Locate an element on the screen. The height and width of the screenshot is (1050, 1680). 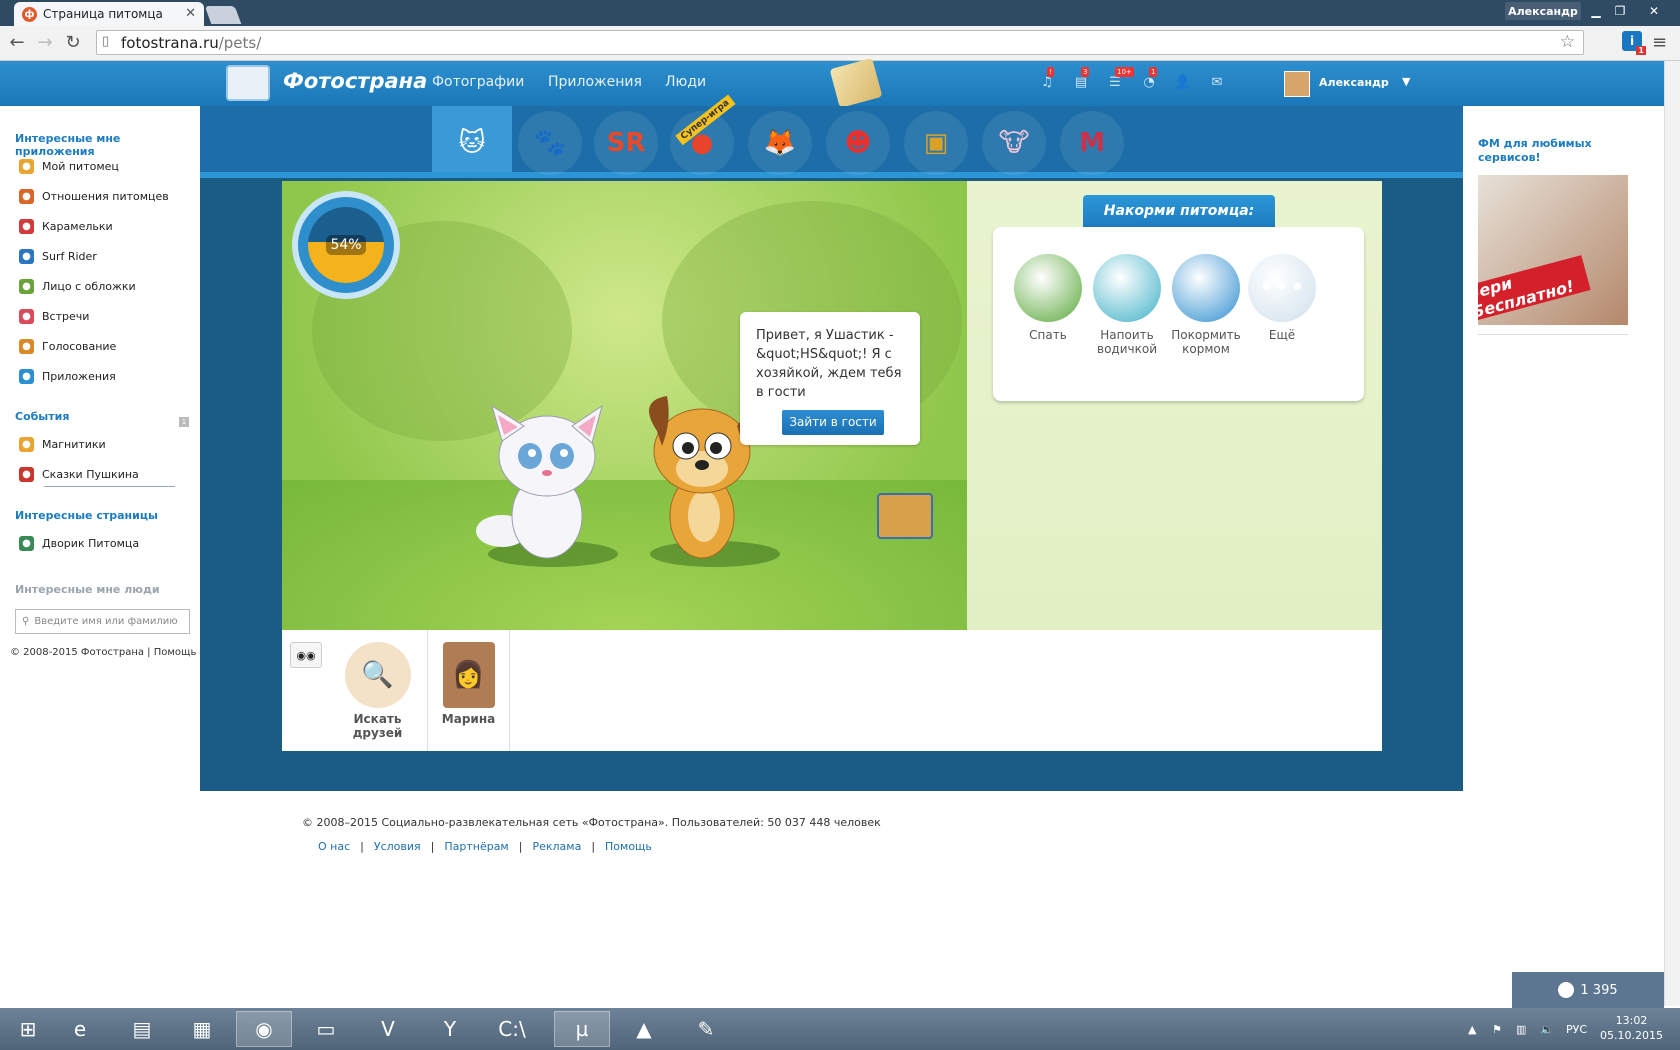
app-icon-cow: 🐮 is located at coordinates (1014, 143).